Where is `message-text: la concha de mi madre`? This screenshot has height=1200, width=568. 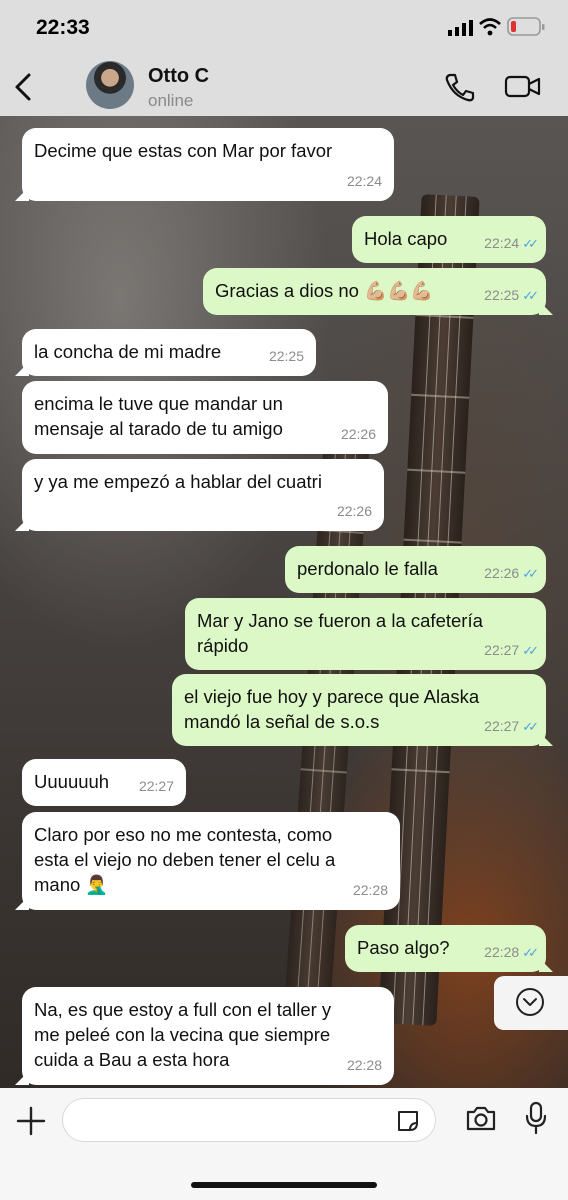 message-text: la concha de mi madre is located at coordinates (128, 351).